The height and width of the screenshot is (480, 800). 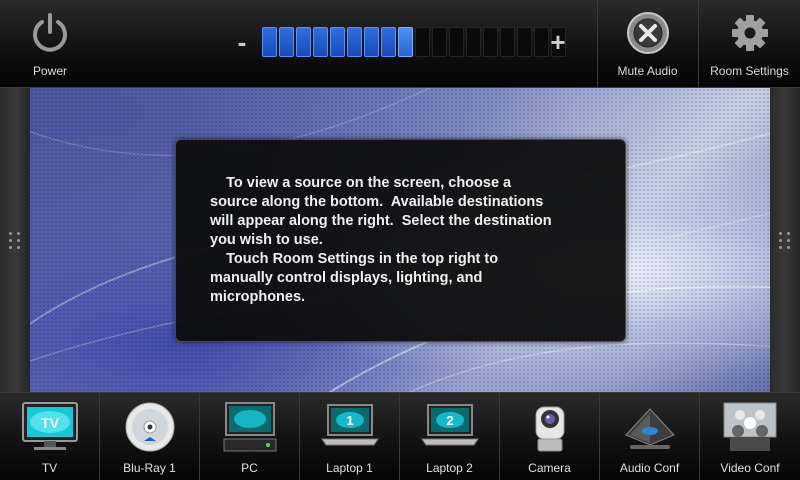 I want to click on source-button-camera: Camera, so click(x=550, y=436).